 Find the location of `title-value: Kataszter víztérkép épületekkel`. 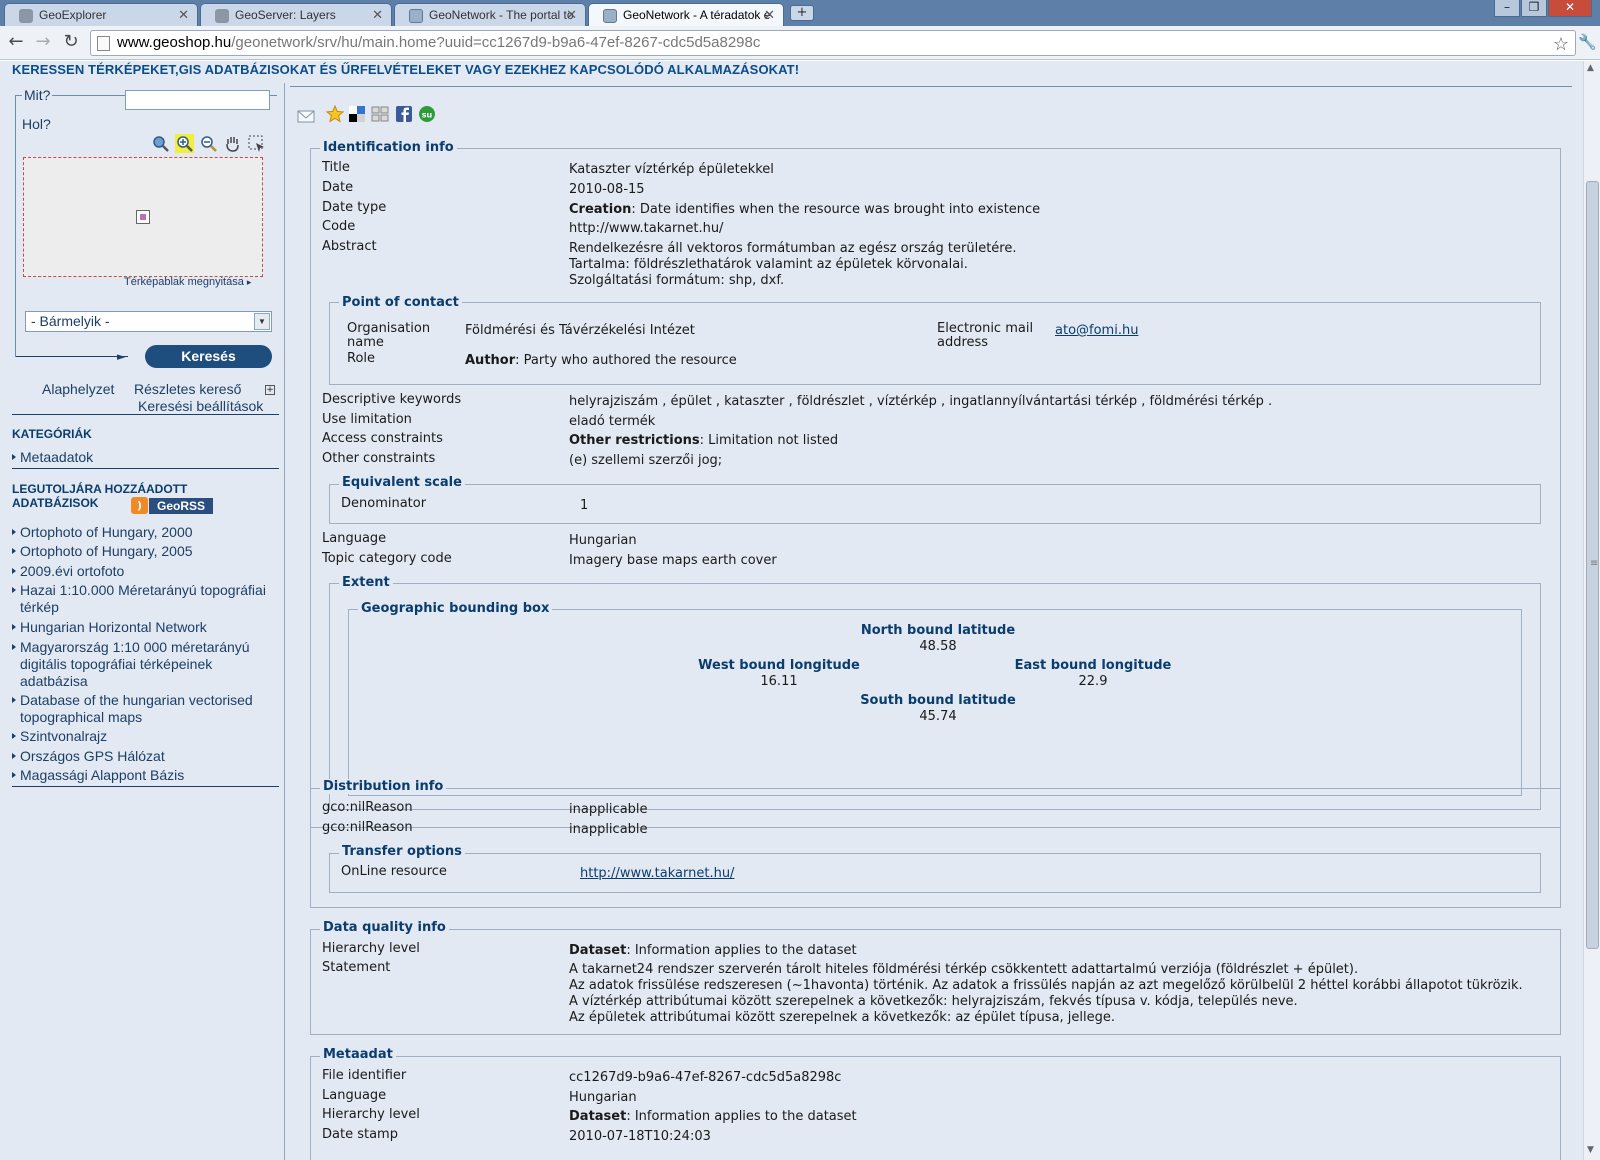

title-value: Kataszter víztérkép épületekkel is located at coordinates (671, 169).